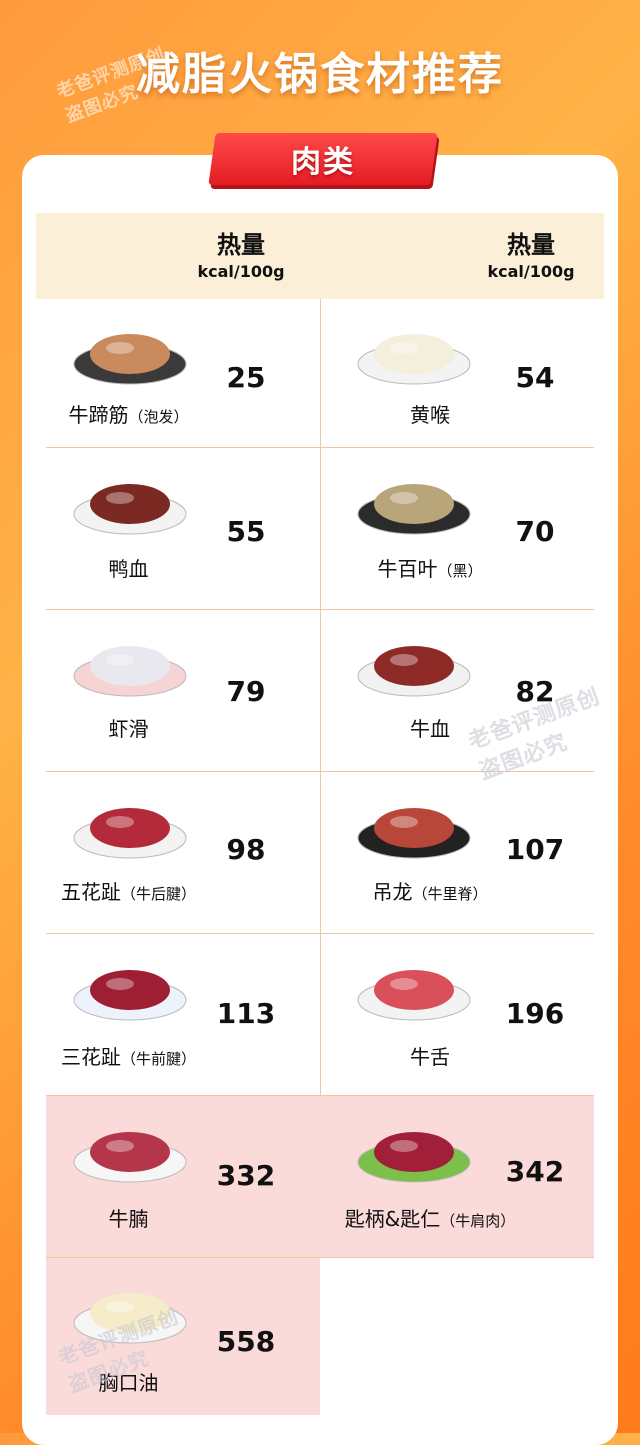 The height and width of the screenshot is (1445, 640). I want to click on brisket-plate-icon, so click(130, 1153).